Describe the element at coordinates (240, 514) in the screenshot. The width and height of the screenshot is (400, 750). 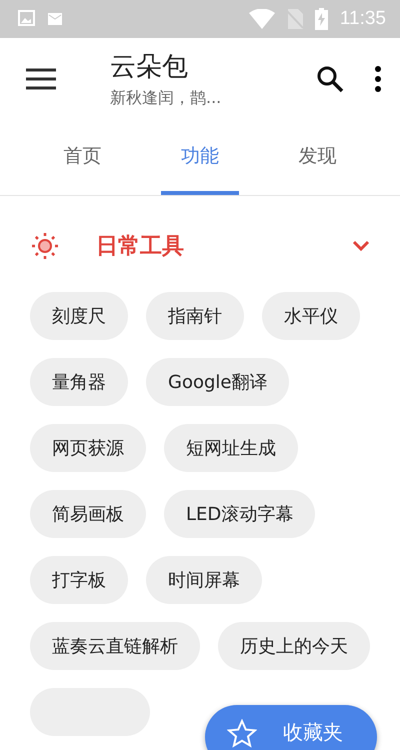
I see `tool-chip: LED滚动字幕` at that location.